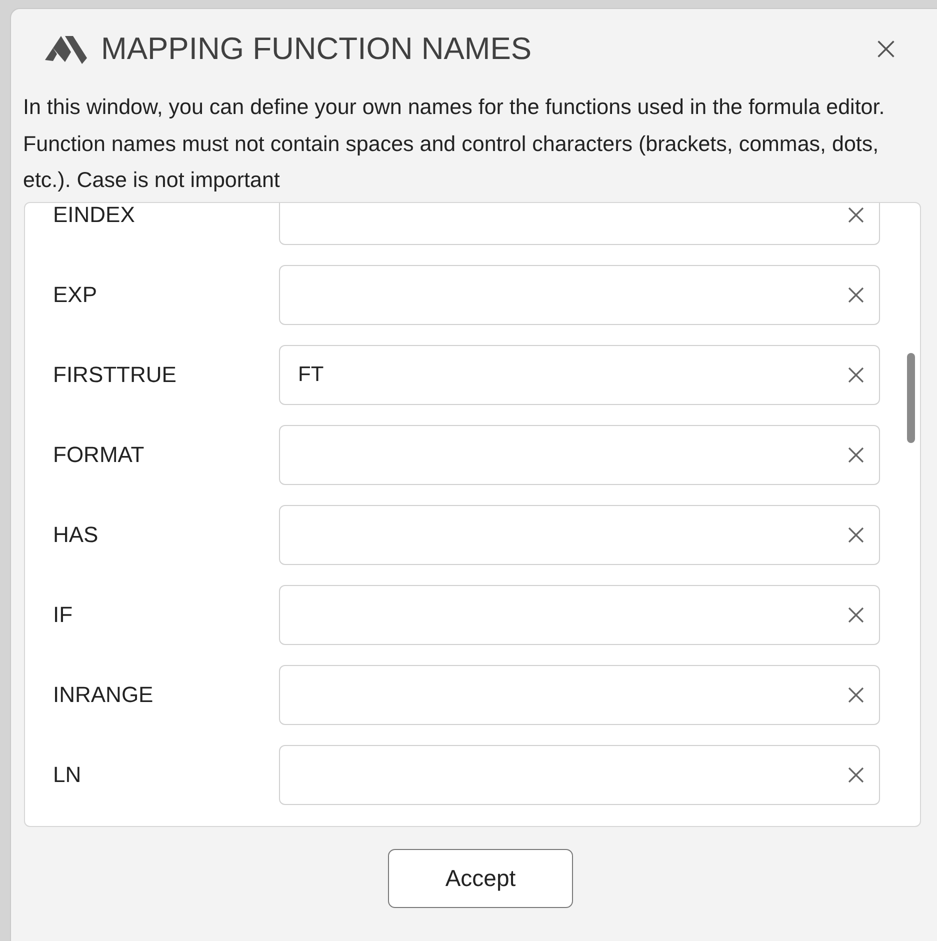 The width and height of the screenshot is (937, 941). Describe the element at coordinates (94, 215) in the screenshot. I see `function-name: EINDEX` at that location.